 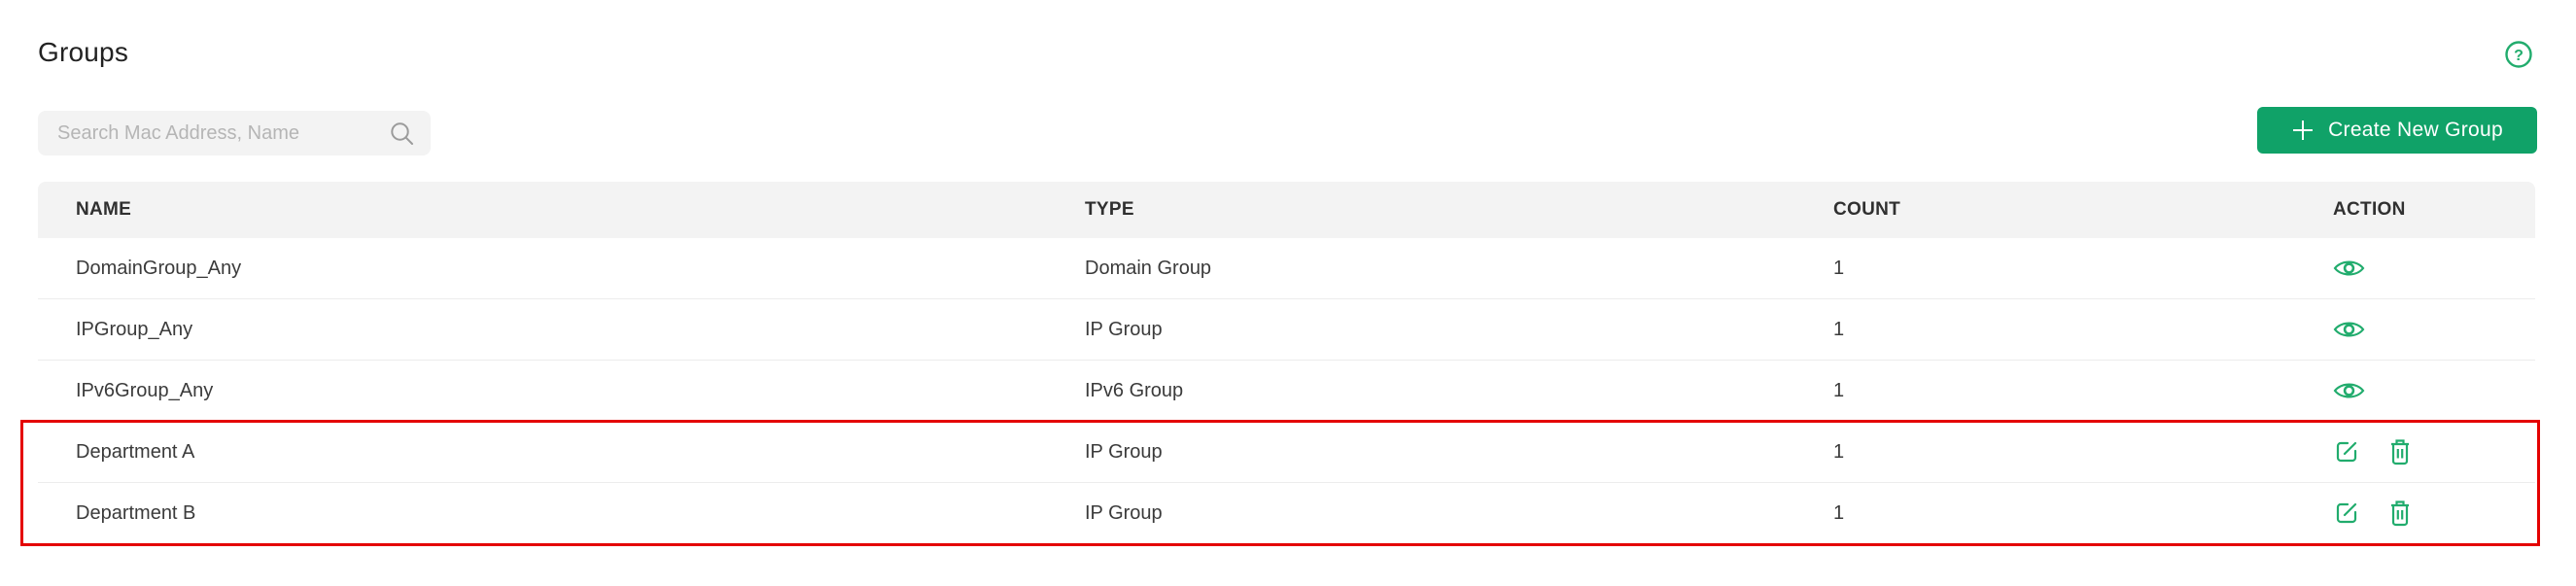 What do you see at coordinates (1148, 268) in the screenshot?
I see `group-type-cell: Domain Group` at bounding box center [1148, 268].